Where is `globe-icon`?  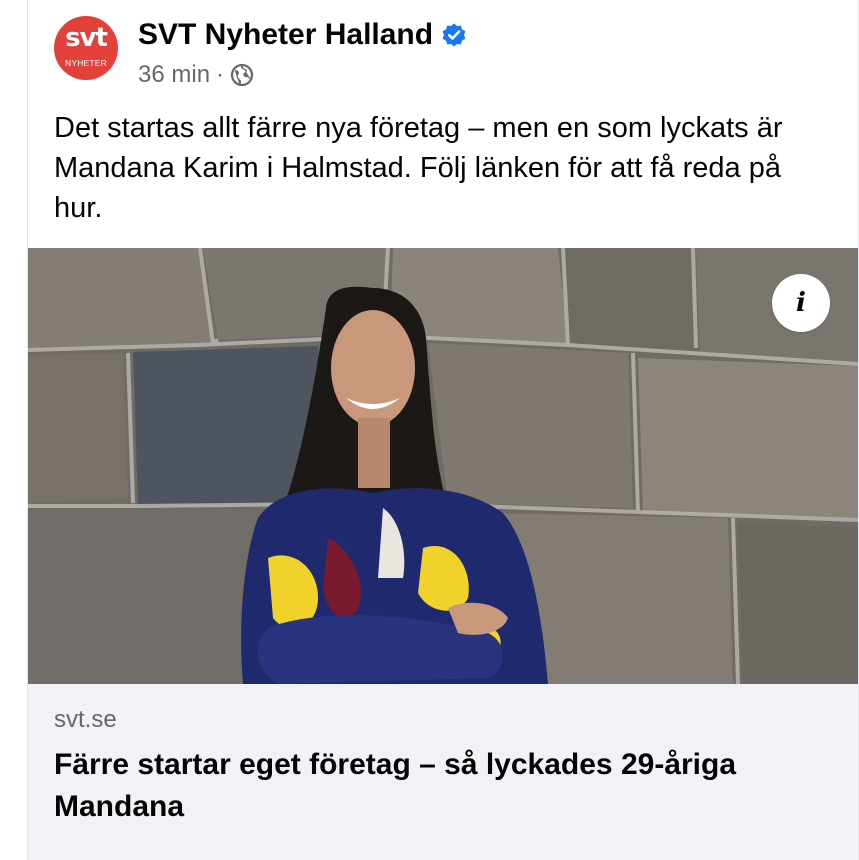
globe-icon is located at coordinates (242, 75).